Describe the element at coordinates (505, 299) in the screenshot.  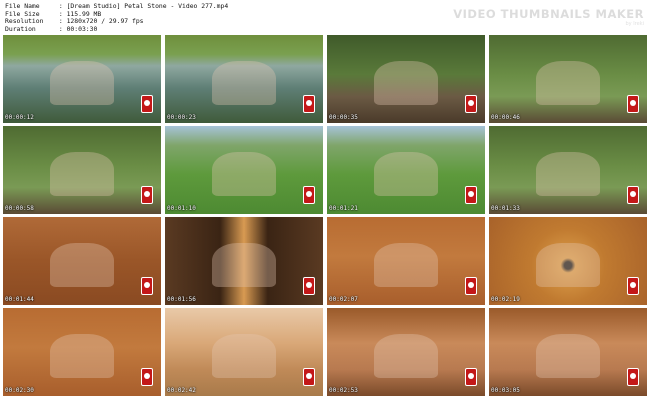
I see `thumbnail-timestamp: 00:02:19` at that location.